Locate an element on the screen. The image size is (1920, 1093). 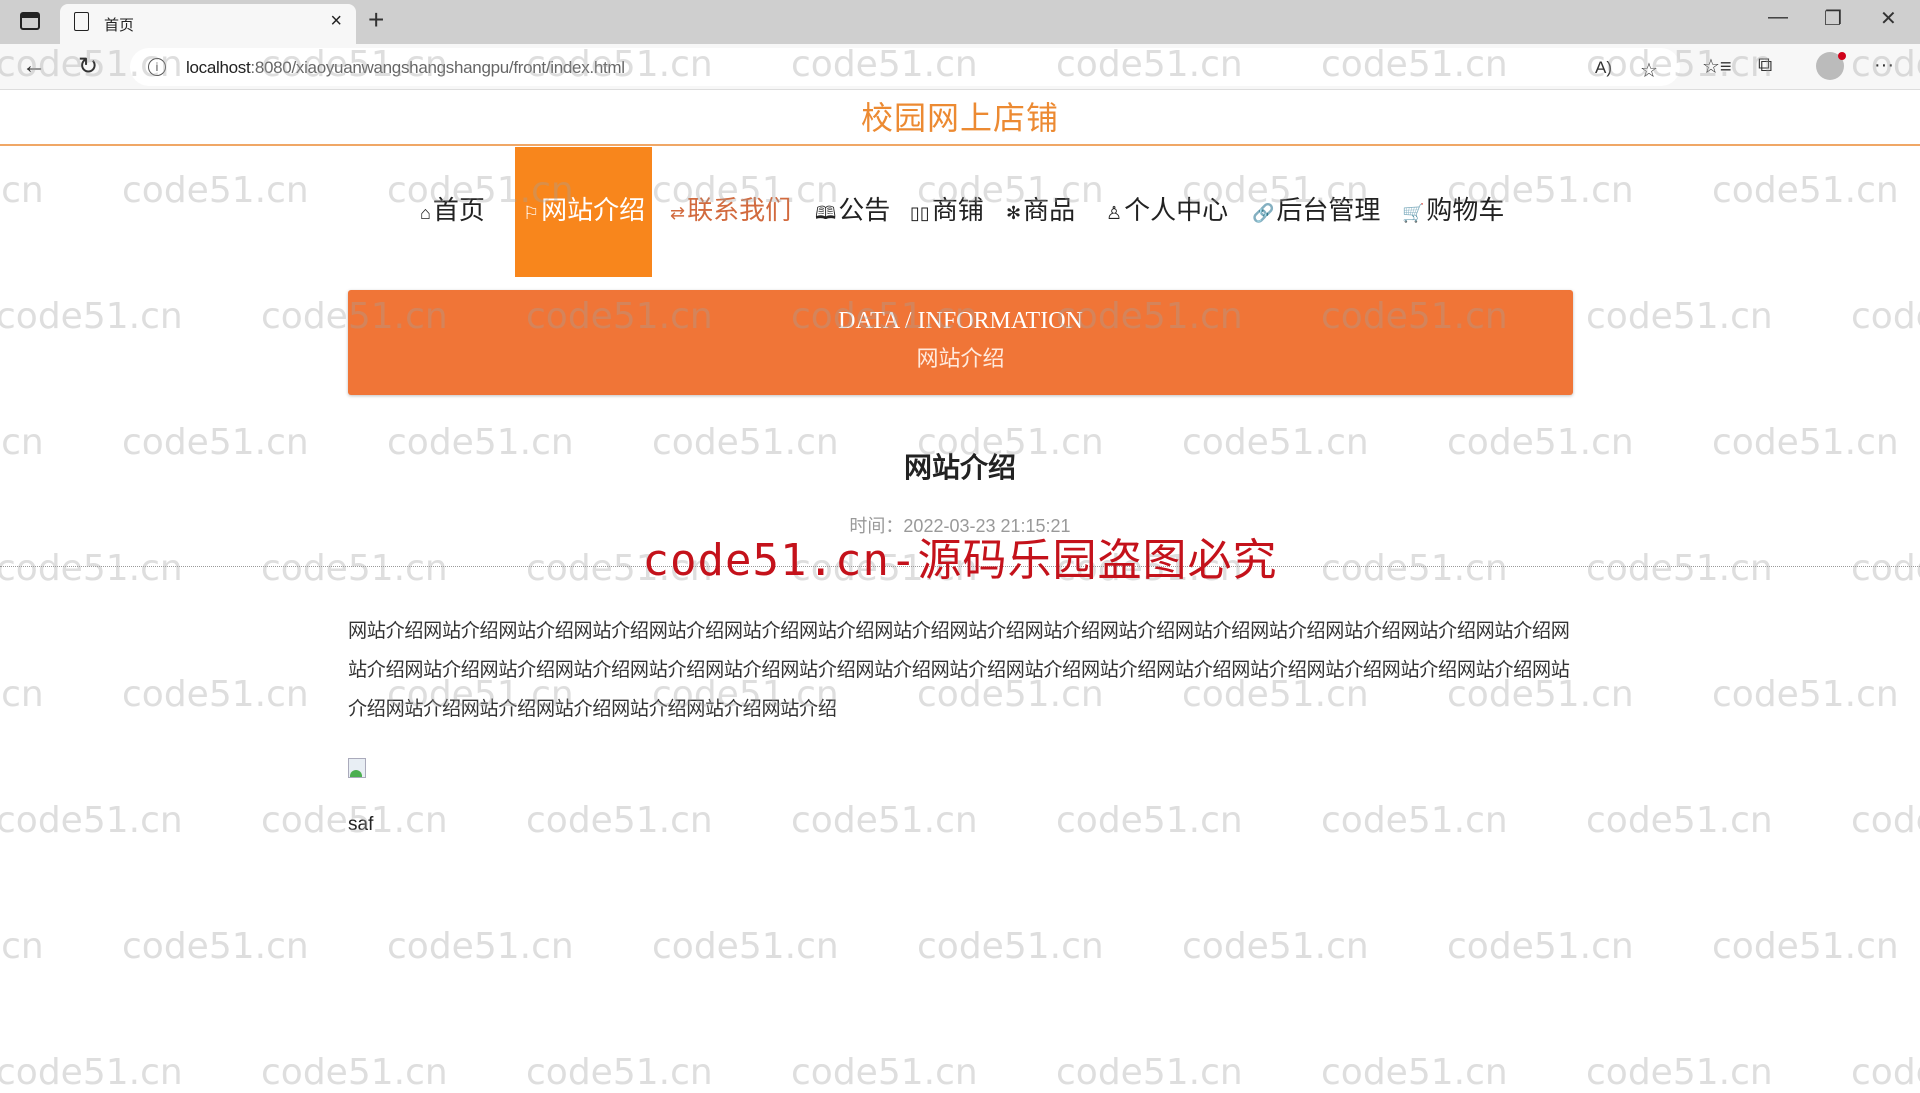
nav-label: 联系我们 is located at coordinates (739, 210).